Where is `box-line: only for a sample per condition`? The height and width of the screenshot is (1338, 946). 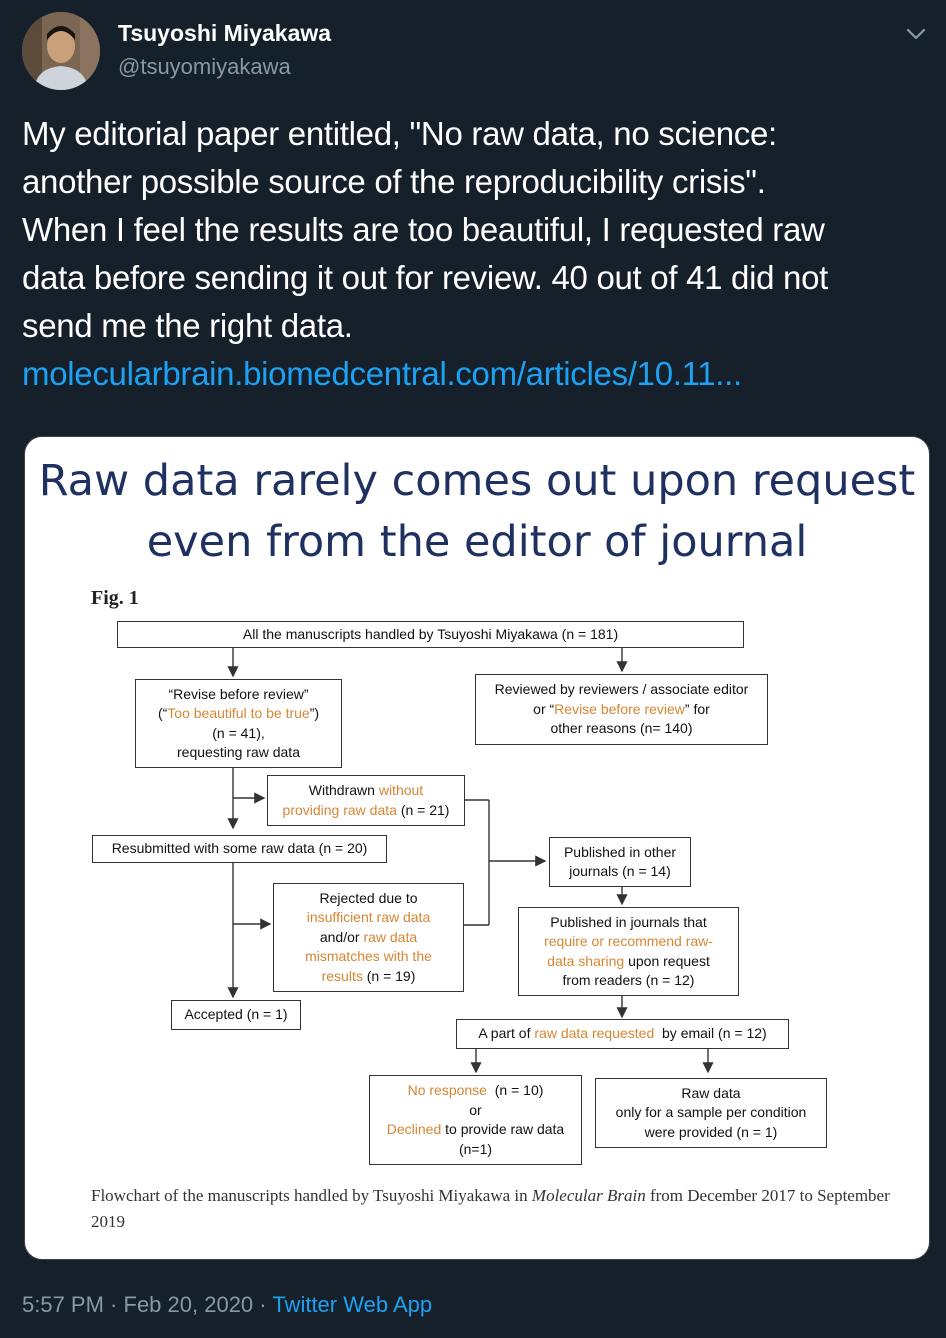 box-line: only for a sample per condition is located at coordinates (711, 1112).